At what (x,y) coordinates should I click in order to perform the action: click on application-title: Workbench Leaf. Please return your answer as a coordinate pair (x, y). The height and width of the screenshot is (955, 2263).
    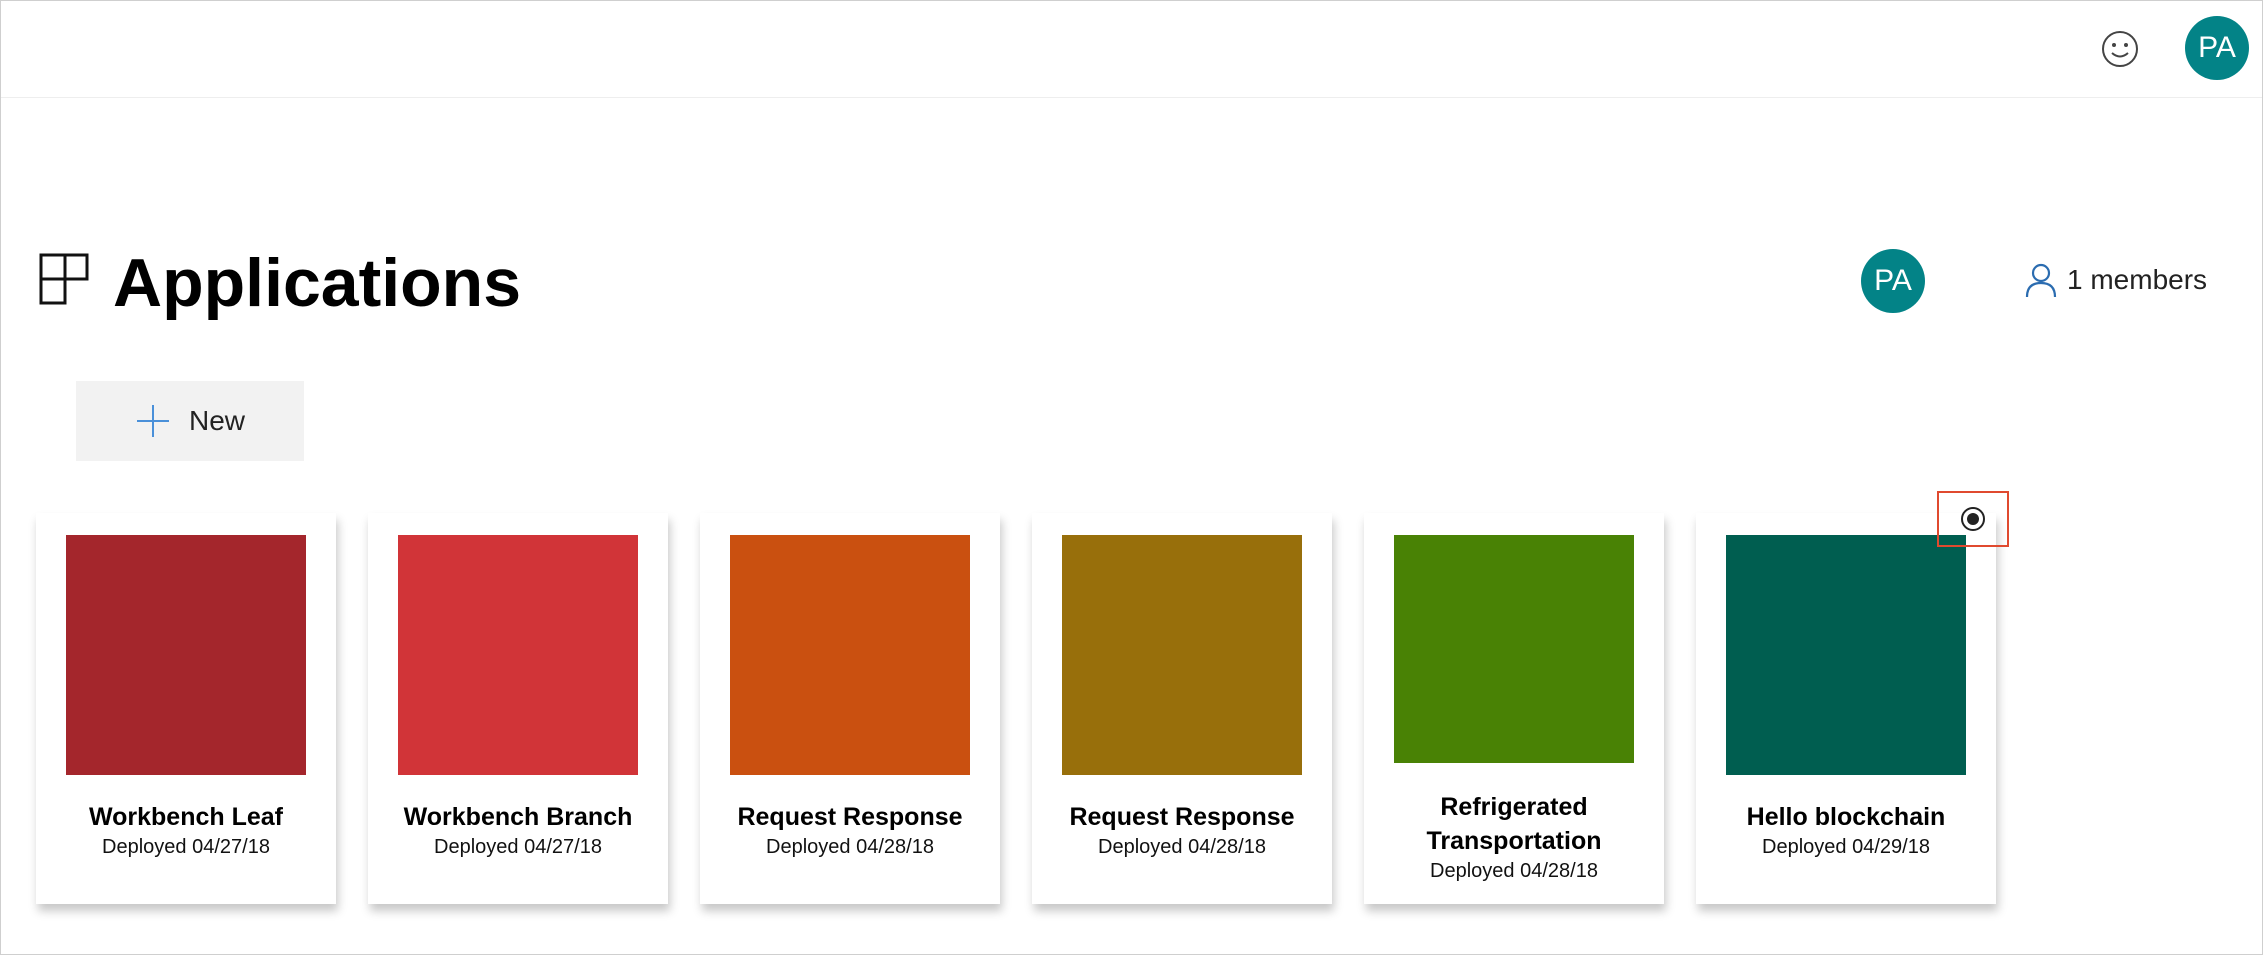
    Looking at the image, I should click on (186, 817).